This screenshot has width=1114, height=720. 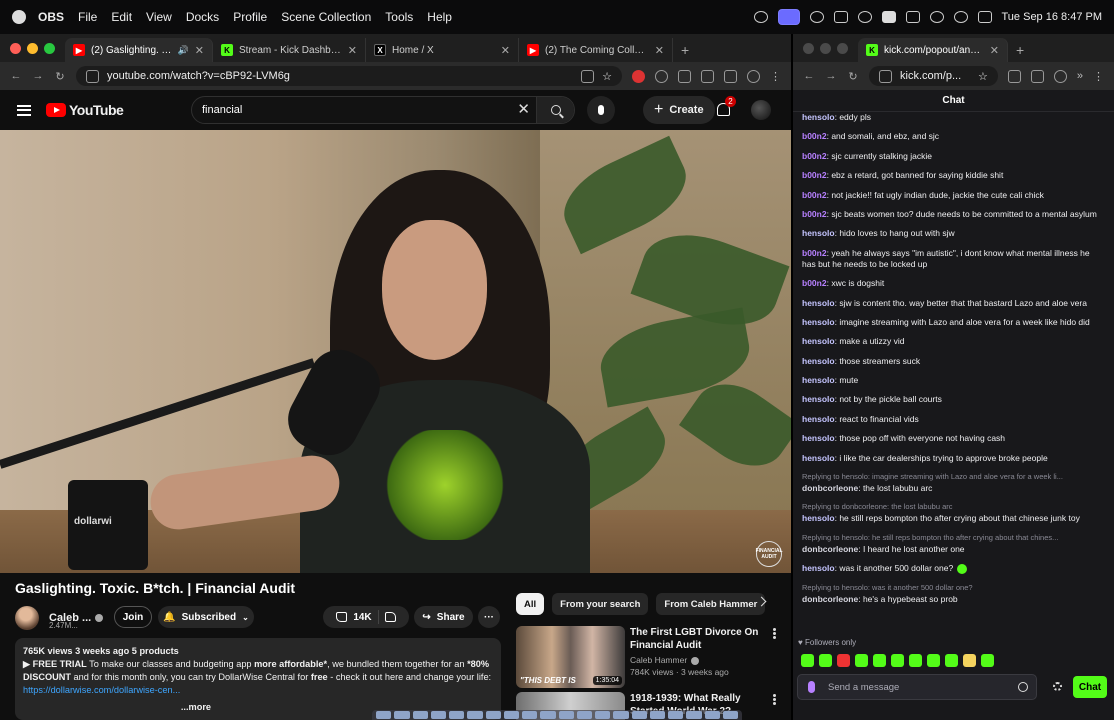 What do you see at coordinates (1090, 687) in the screenshot?
I see `chat-send-button: Chat` at bounding box center [1090, 687].